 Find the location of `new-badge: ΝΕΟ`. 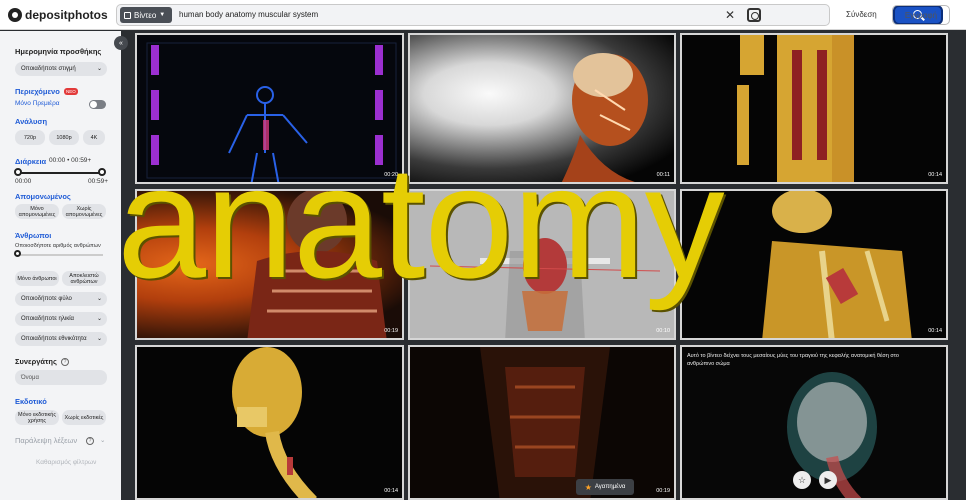

new-badge: ΝΕΟ is located at coordinates (71, 91).